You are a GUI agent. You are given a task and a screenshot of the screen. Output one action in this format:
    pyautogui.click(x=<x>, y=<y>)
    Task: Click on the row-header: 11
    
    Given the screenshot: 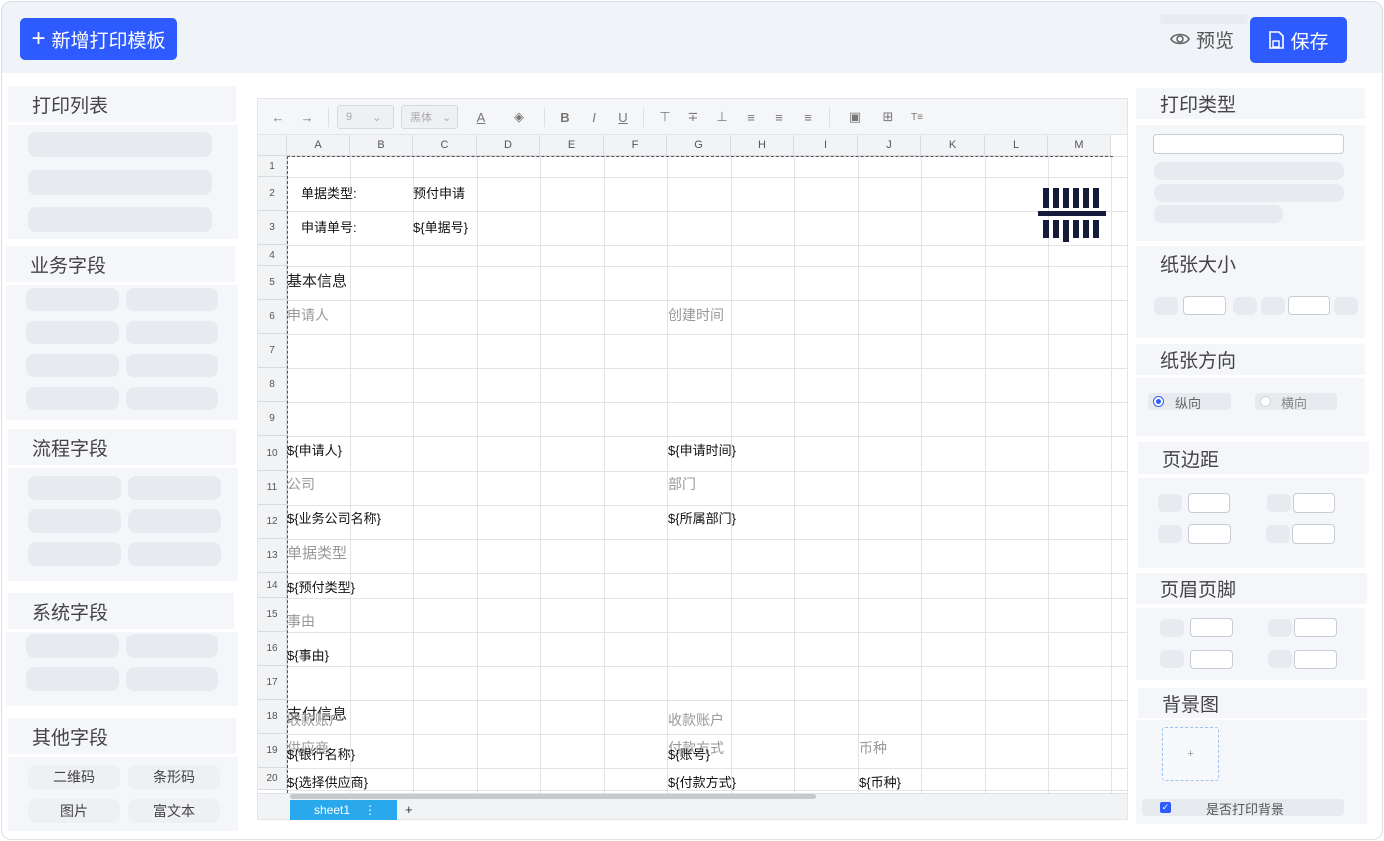 What is the action you would take?
    pyautogui.click(x=272, y=488)
    